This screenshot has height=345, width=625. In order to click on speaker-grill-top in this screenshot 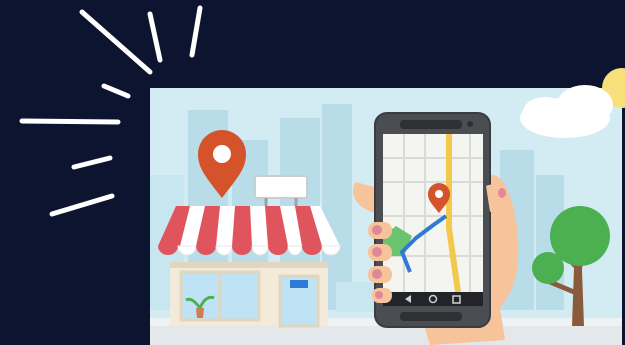, I will do `click(431, 124)`.